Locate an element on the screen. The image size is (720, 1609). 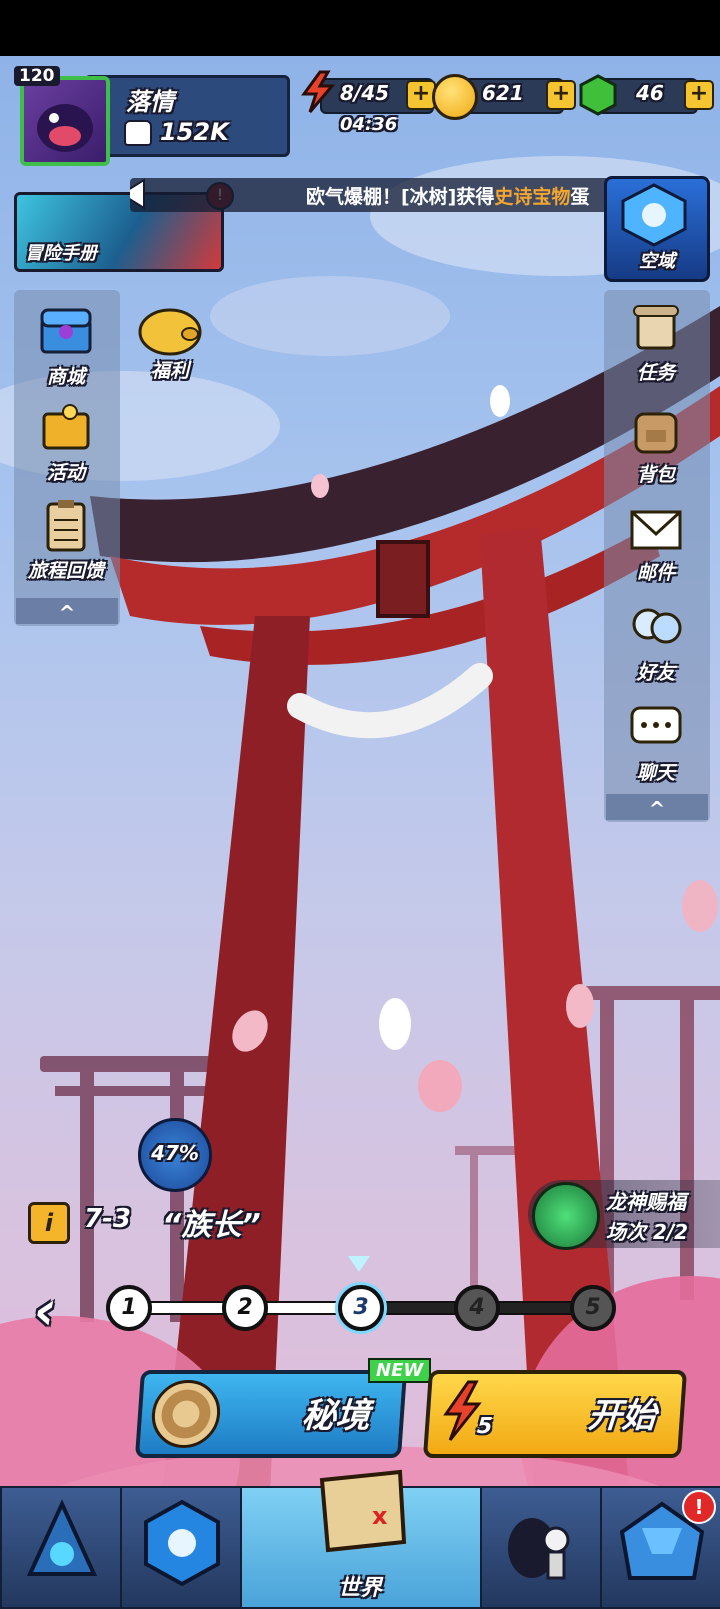
clipboard-icon is located at coordinates (66, 526).